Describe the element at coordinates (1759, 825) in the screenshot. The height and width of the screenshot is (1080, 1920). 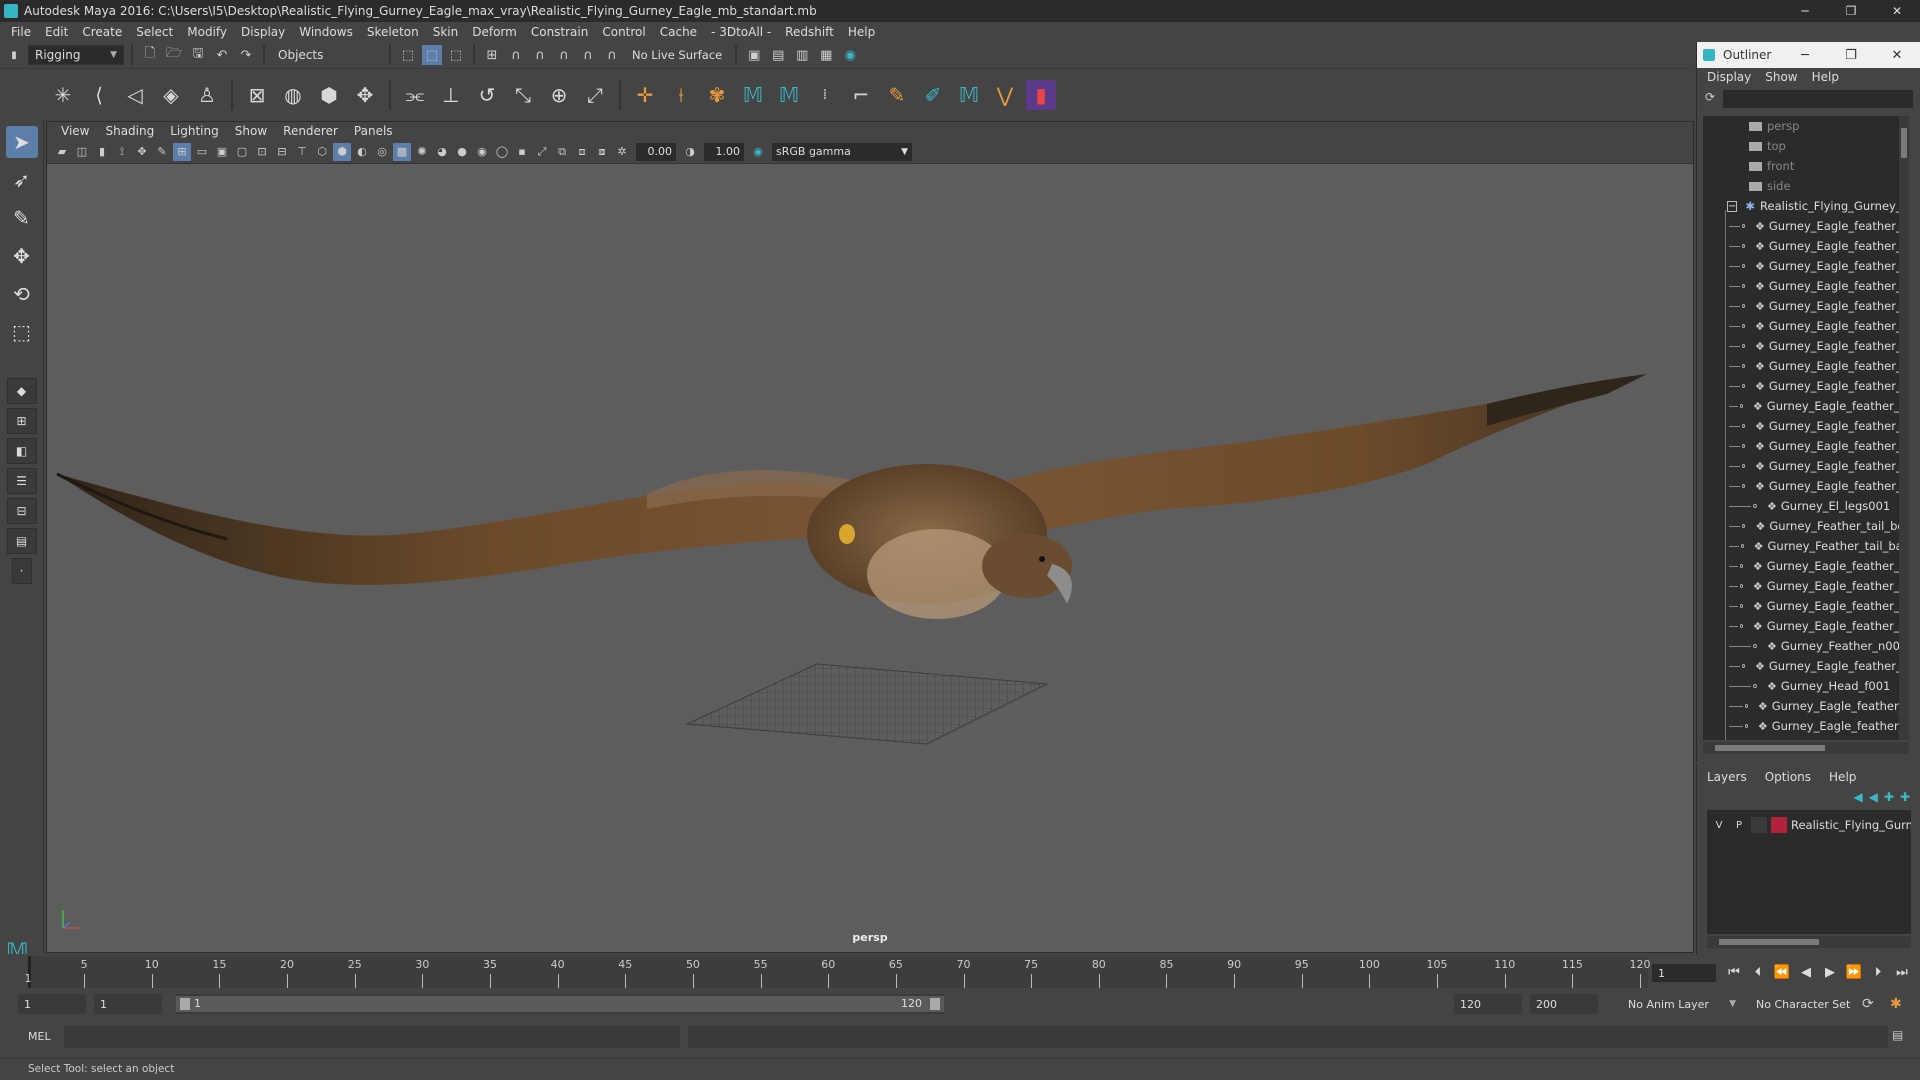
I see `layer-display-type-toggle` at that location.